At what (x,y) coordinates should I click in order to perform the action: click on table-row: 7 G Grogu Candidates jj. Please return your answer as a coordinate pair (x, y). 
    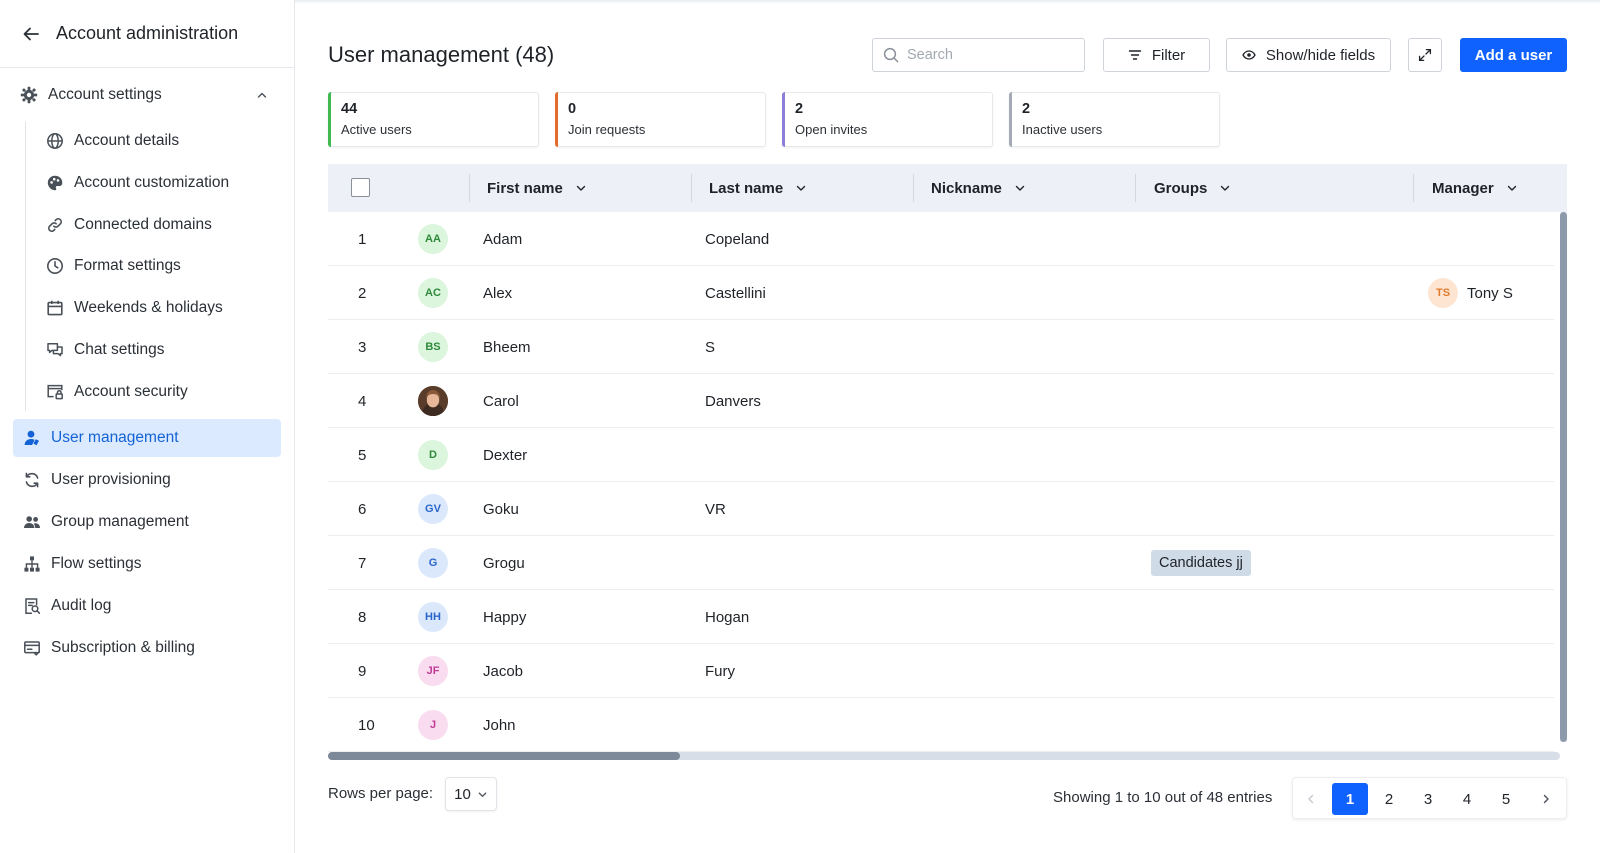
    Looking at the image, I should click on (941, 563).